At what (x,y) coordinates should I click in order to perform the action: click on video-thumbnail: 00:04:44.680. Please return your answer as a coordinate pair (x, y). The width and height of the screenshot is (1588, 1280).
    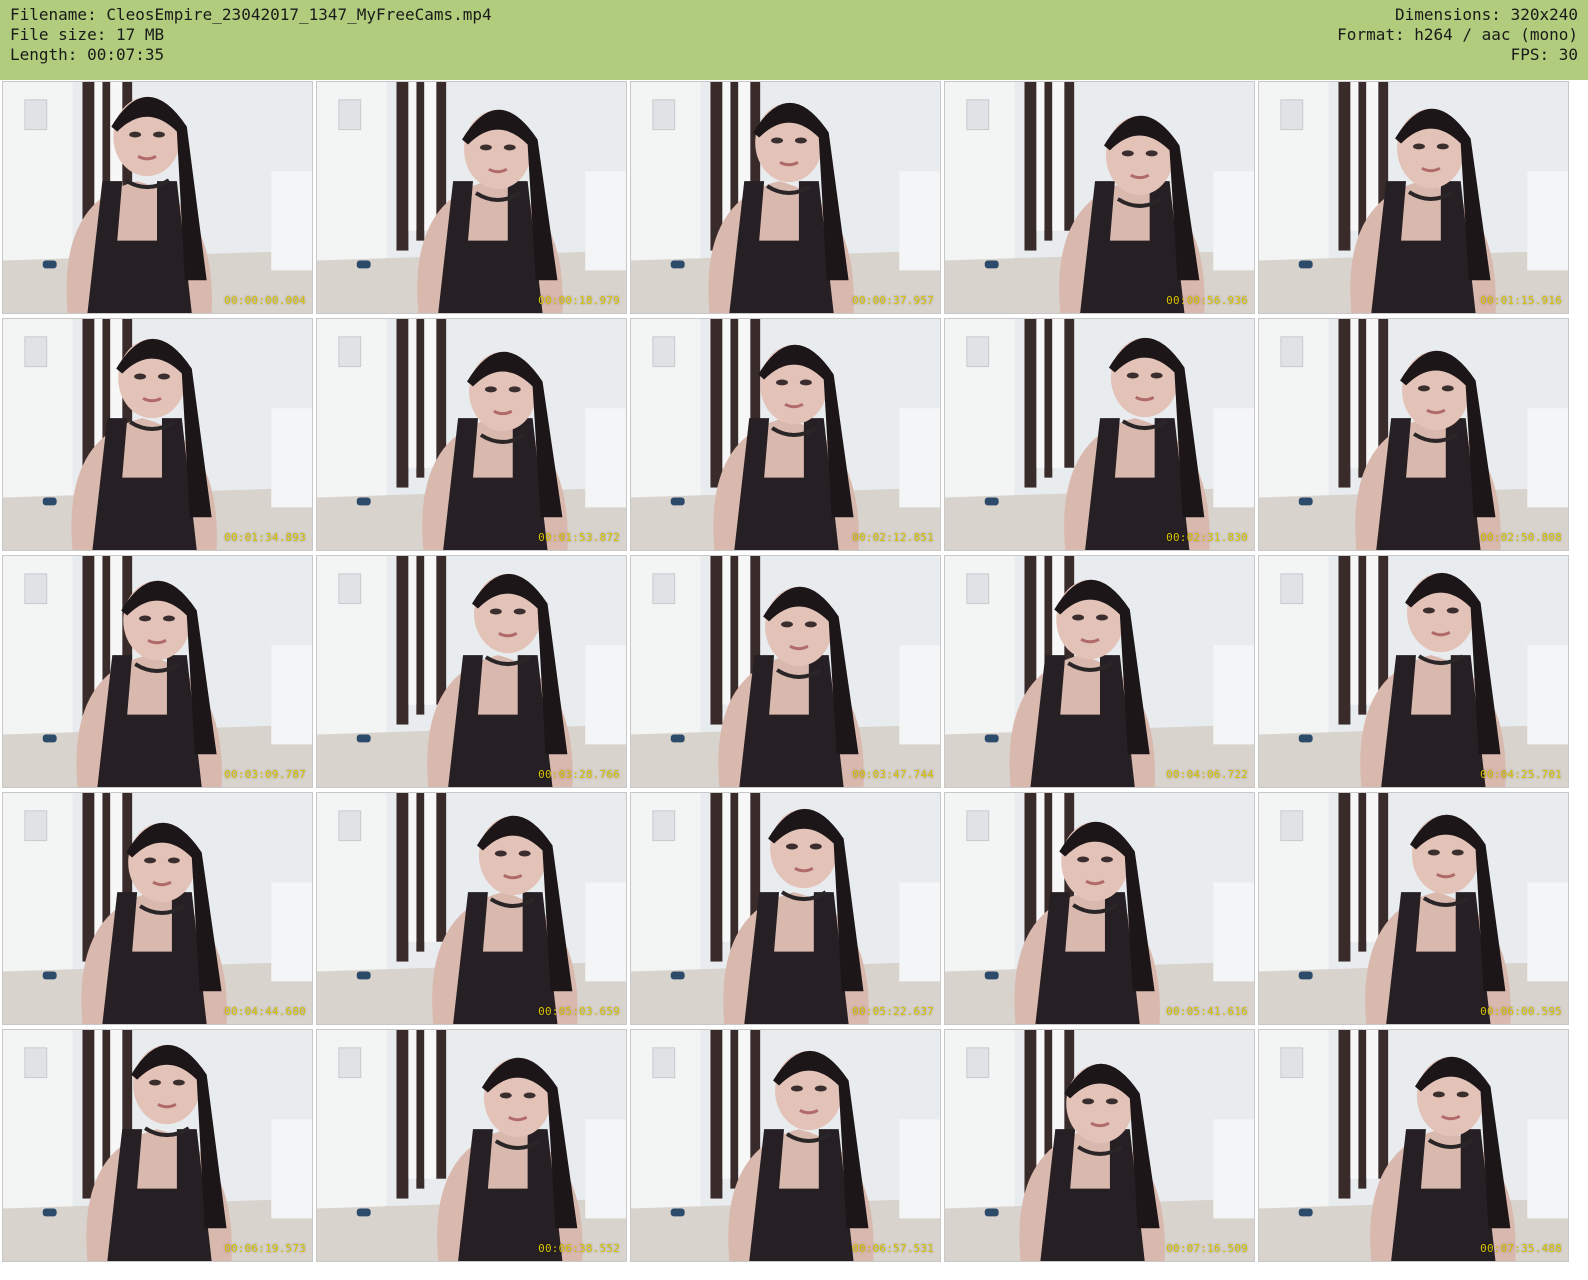
    Looking at the image, I should click on (157, 908).